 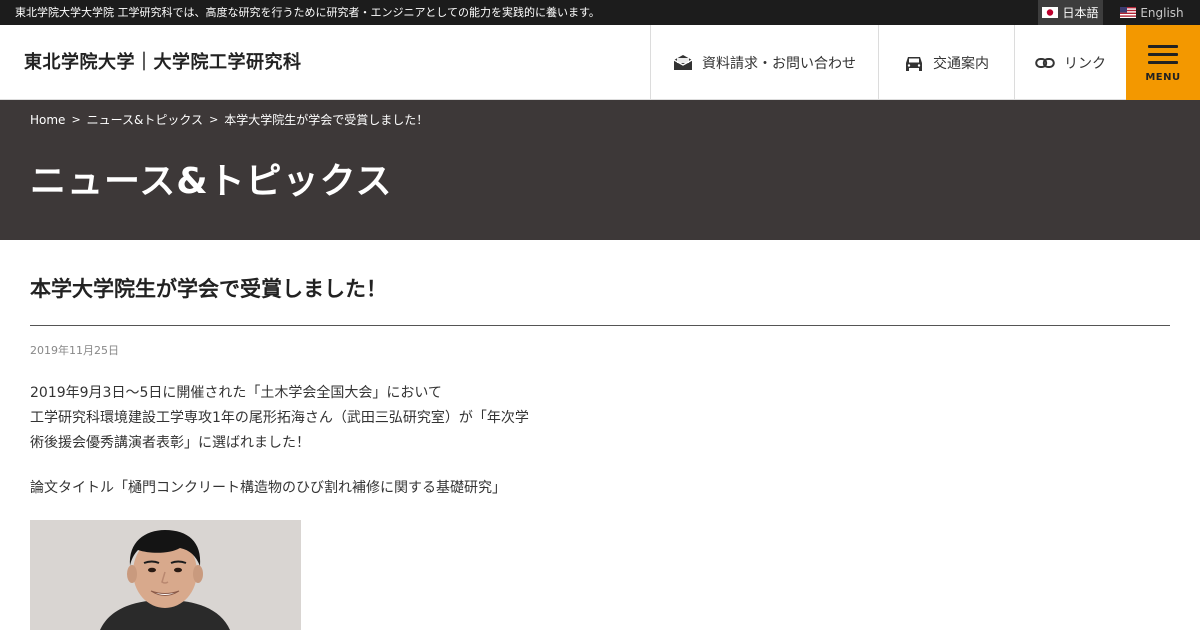 What do you see at coordinates (1080, 13) in the screenshot?
I see `language-japanese-label: 日本語` at bounding box center [1080, 13].